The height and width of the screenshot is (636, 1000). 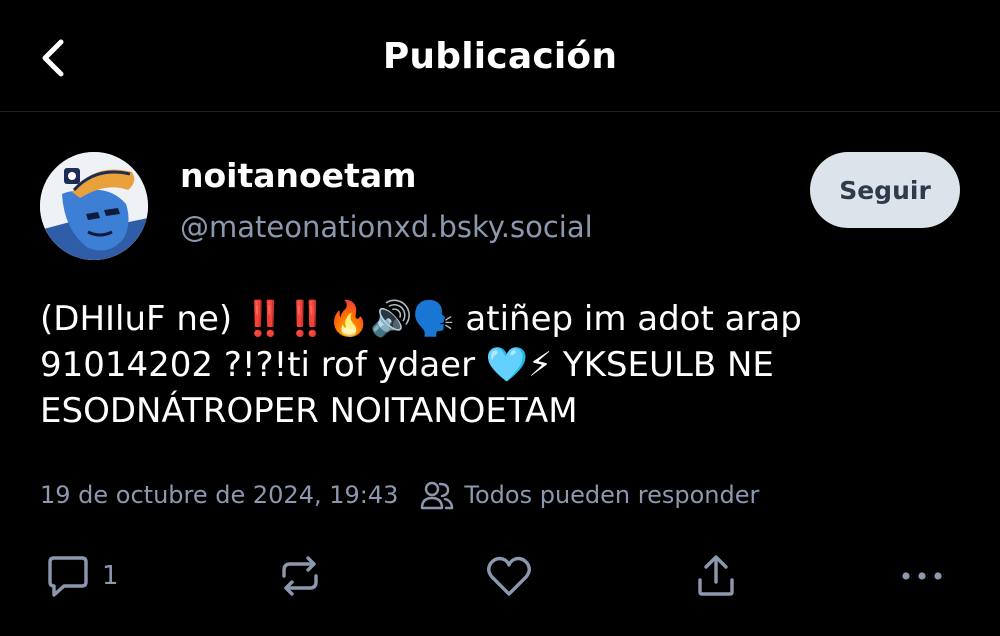 What do you see at coordinates (386, 227) in the screenshot?
I see `handle: @mateonationxd.bsky.social` at bounding box center [386, 227].